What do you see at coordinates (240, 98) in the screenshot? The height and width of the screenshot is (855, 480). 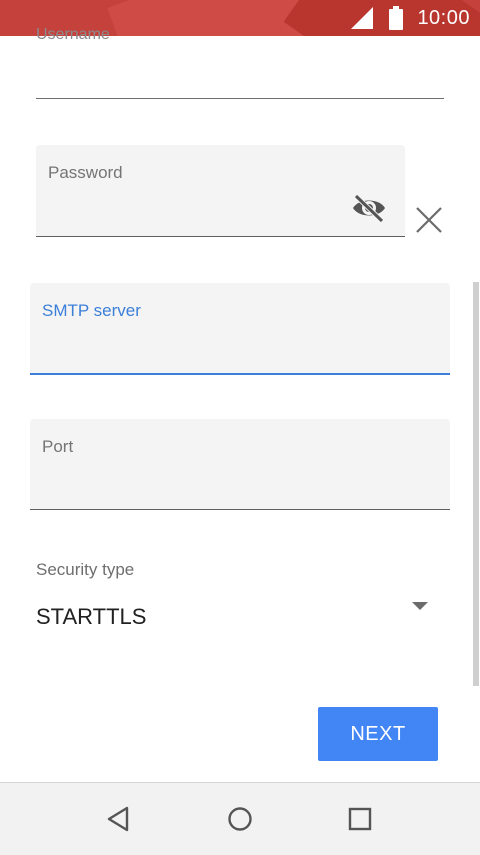 I see `username-field` at bounding box center [240, 98].